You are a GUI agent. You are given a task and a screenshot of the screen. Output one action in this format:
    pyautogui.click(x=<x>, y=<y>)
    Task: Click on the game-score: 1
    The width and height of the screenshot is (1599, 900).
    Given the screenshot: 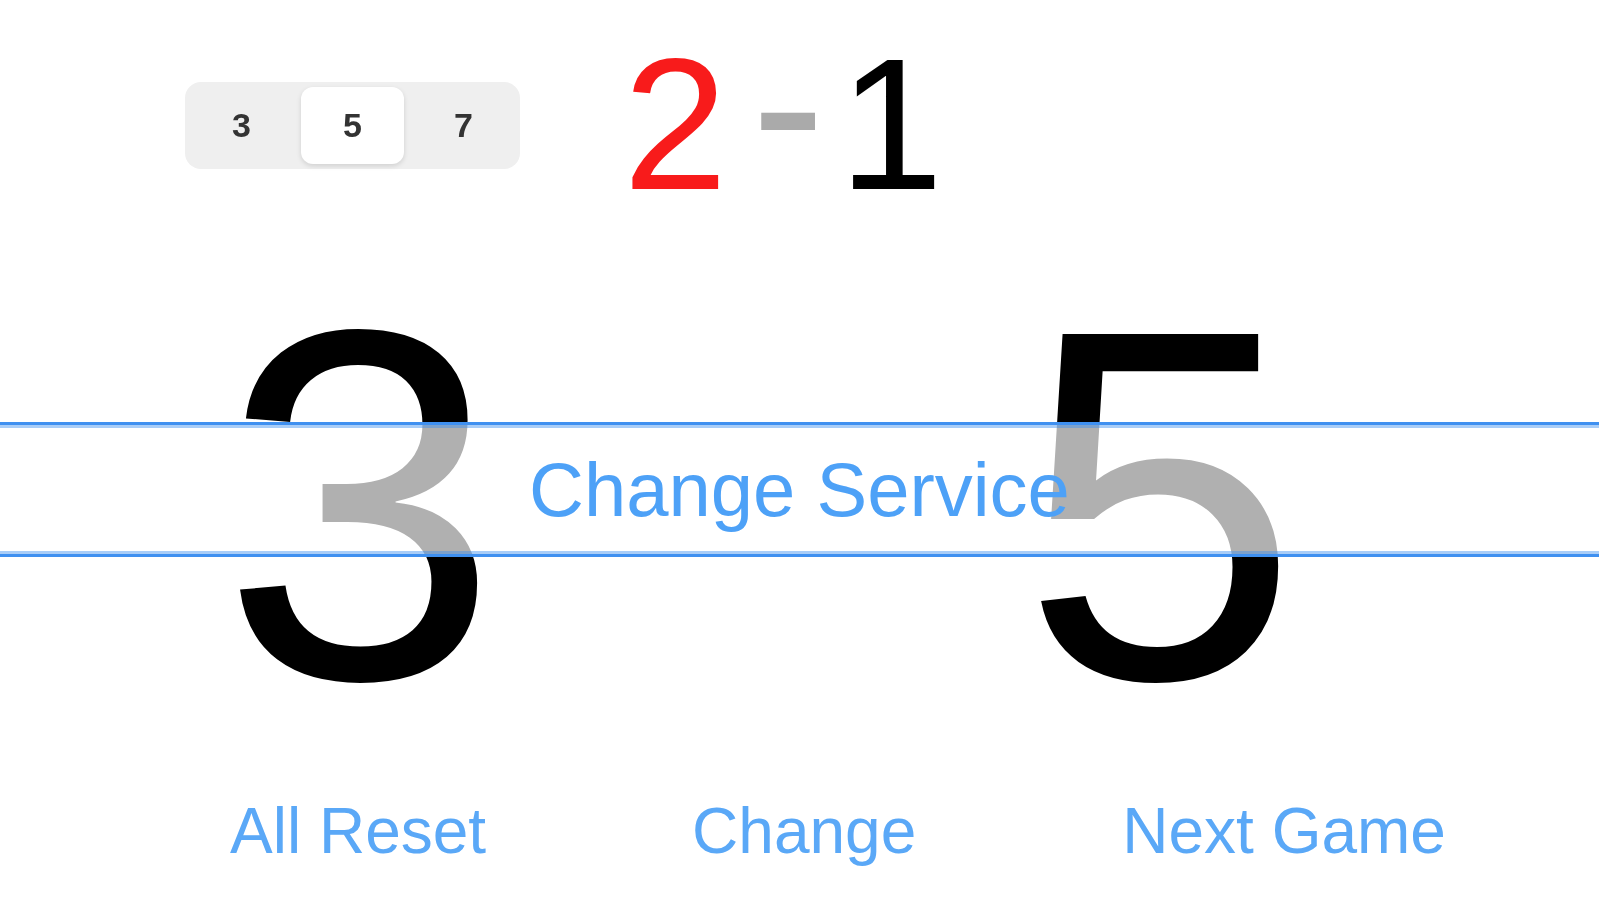 What is the action you would take?
    pyautogui.click(x=891, y=125)
    